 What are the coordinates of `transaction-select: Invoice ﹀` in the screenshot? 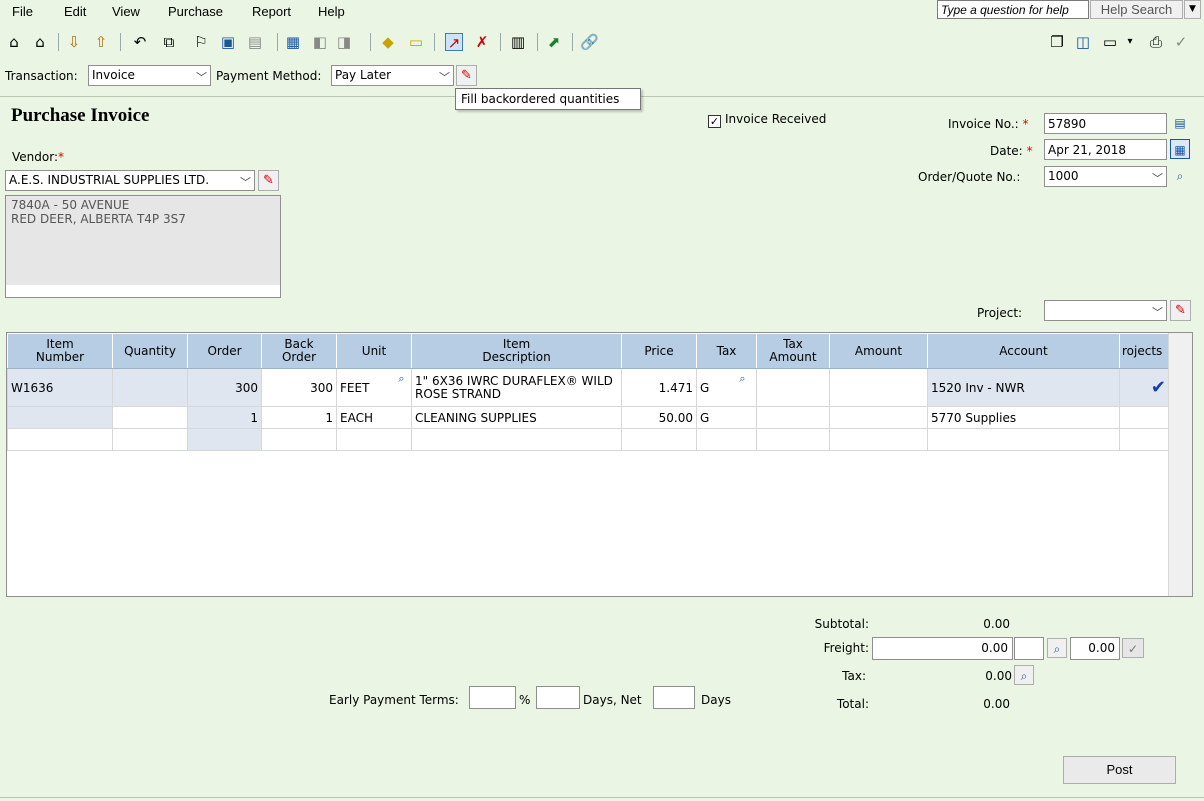 It's located at (149, 75).